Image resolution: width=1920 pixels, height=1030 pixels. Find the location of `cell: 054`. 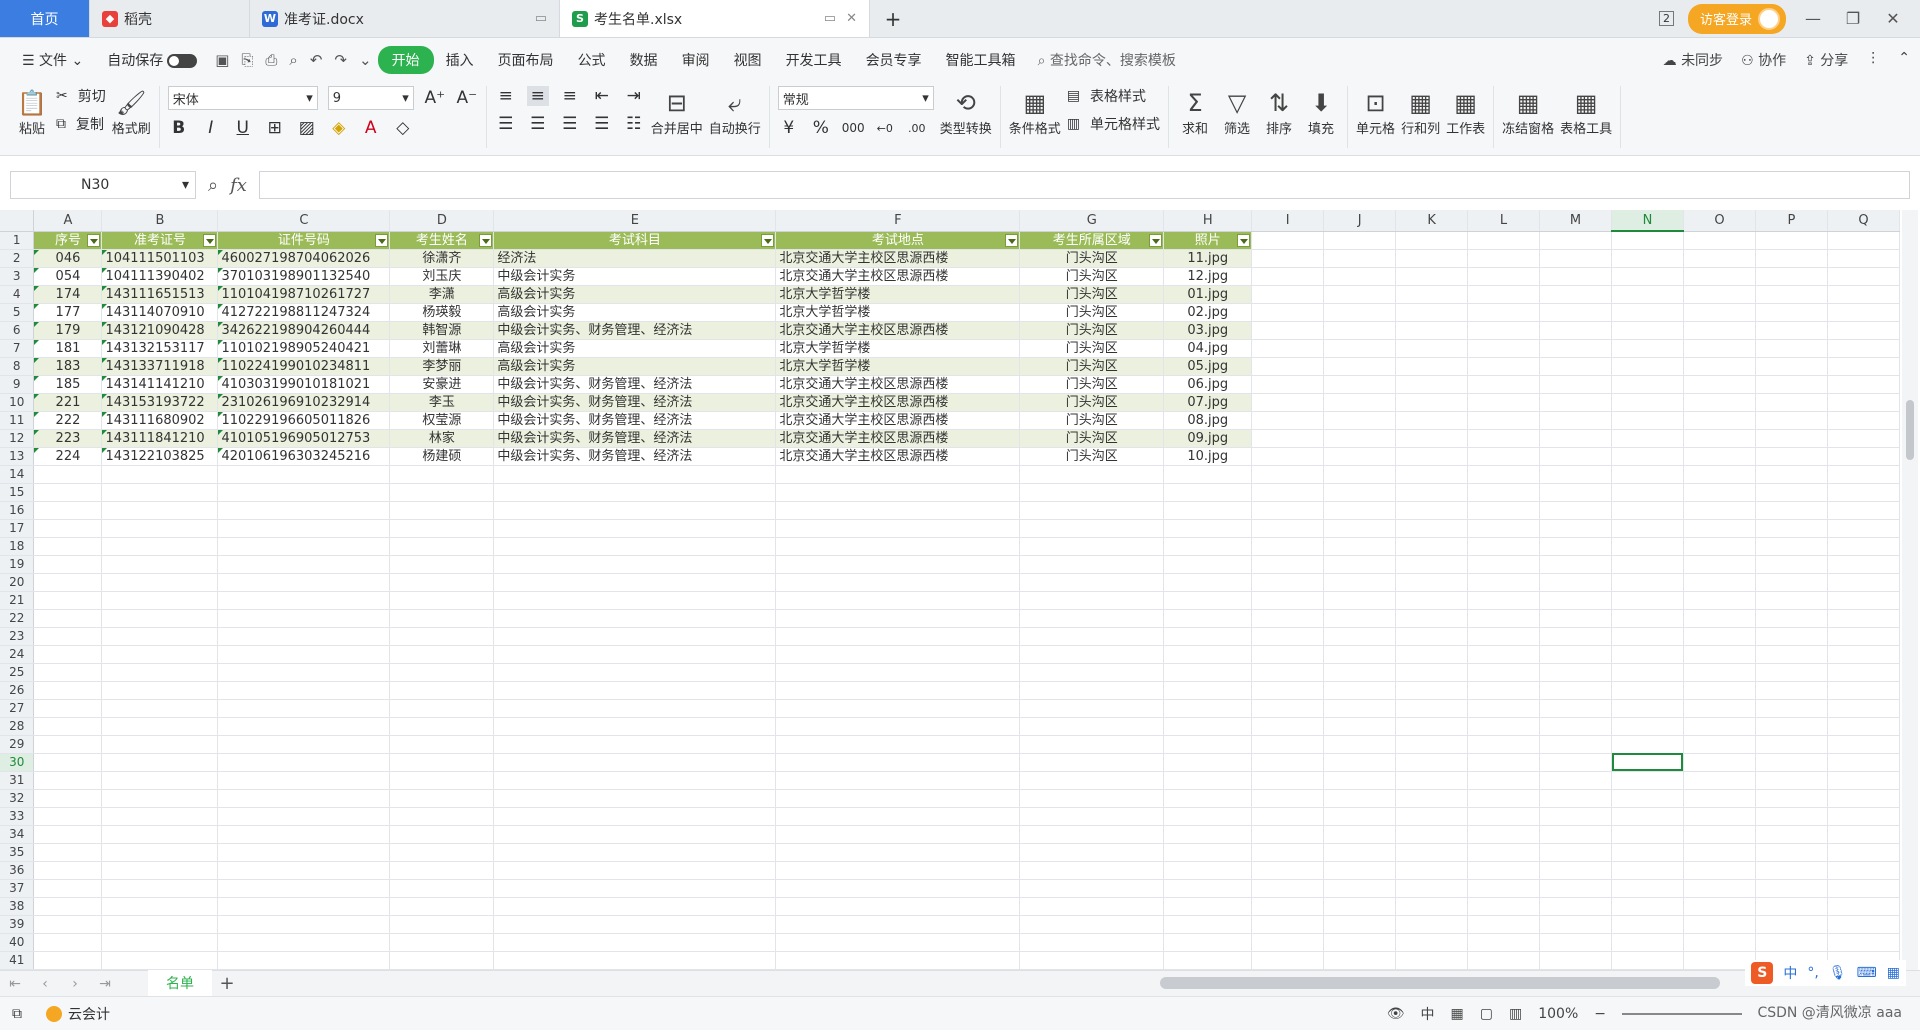

cell: 054 is located at coordinates (68, 276).